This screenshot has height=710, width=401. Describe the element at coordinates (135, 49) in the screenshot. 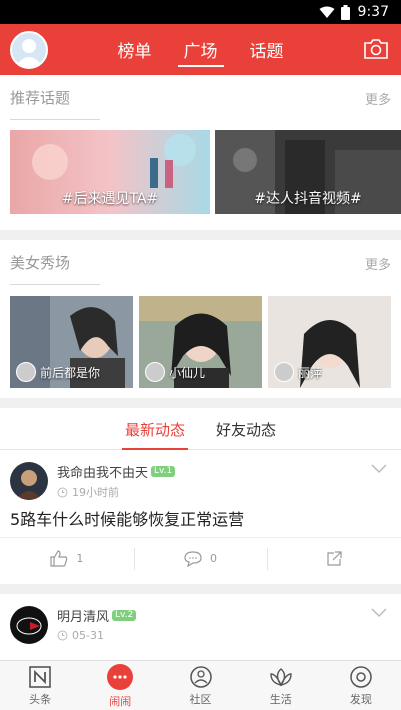

I see `tab-rankings: 榜单` at that location.